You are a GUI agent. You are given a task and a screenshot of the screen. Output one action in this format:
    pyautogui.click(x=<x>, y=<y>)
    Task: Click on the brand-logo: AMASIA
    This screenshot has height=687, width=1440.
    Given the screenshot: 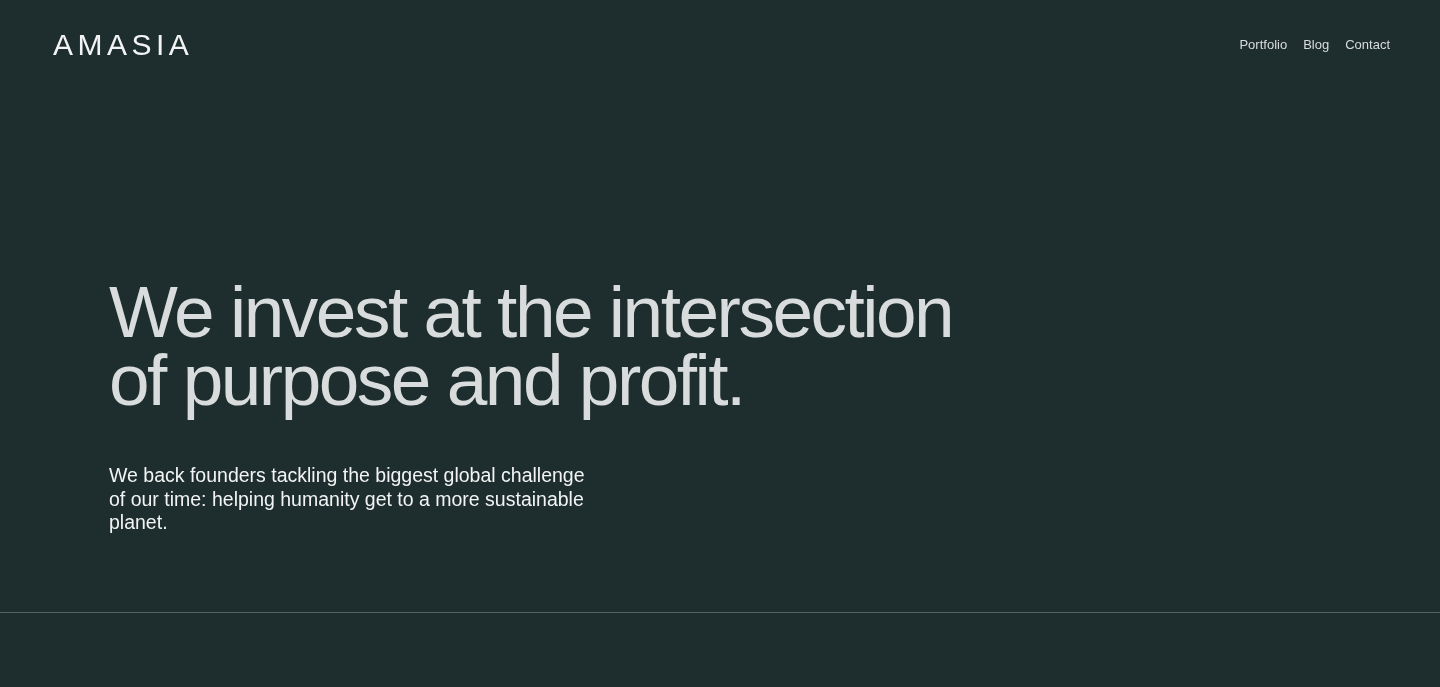 What is the action you would take?
    pyautogui.click(x=123, y=45)
    